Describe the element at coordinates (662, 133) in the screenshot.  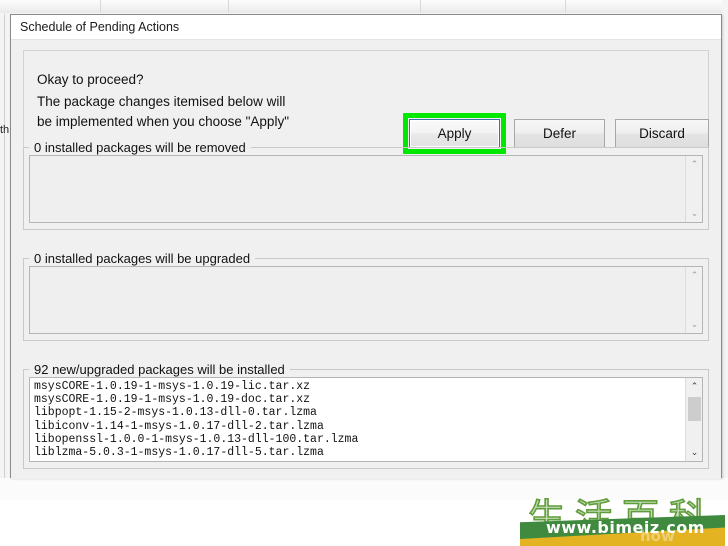
I see `discard-button: Discard` at that location.